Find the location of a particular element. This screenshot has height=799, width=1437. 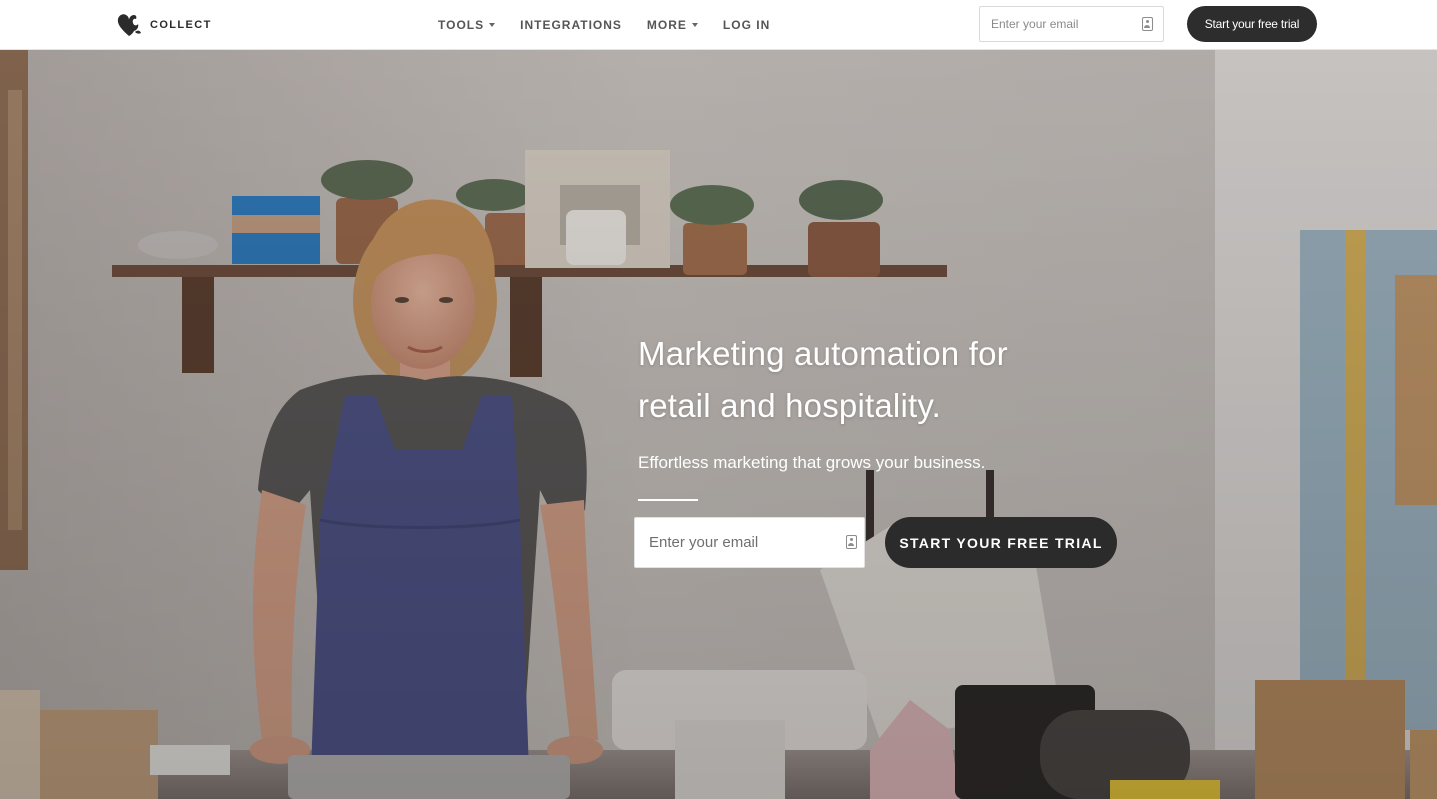

hero-free-trial-button: START YOUR FREE TRIAL is located at coordinates (1001, 542).